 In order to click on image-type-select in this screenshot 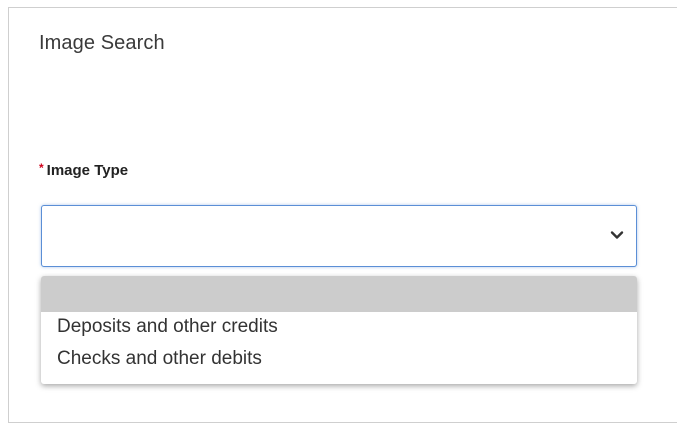, I will do `click(339, 236)`.